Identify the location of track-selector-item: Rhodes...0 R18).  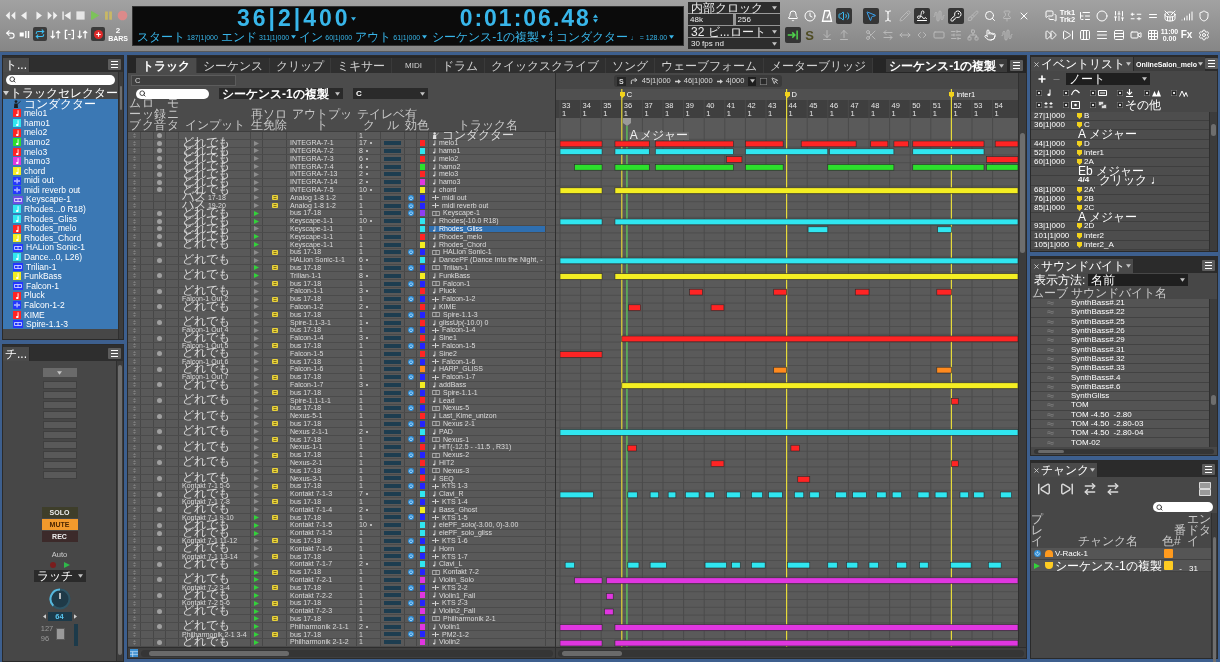
(60, 209).